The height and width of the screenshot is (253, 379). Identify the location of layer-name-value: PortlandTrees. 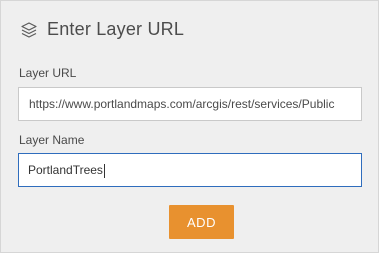
(65, 170).